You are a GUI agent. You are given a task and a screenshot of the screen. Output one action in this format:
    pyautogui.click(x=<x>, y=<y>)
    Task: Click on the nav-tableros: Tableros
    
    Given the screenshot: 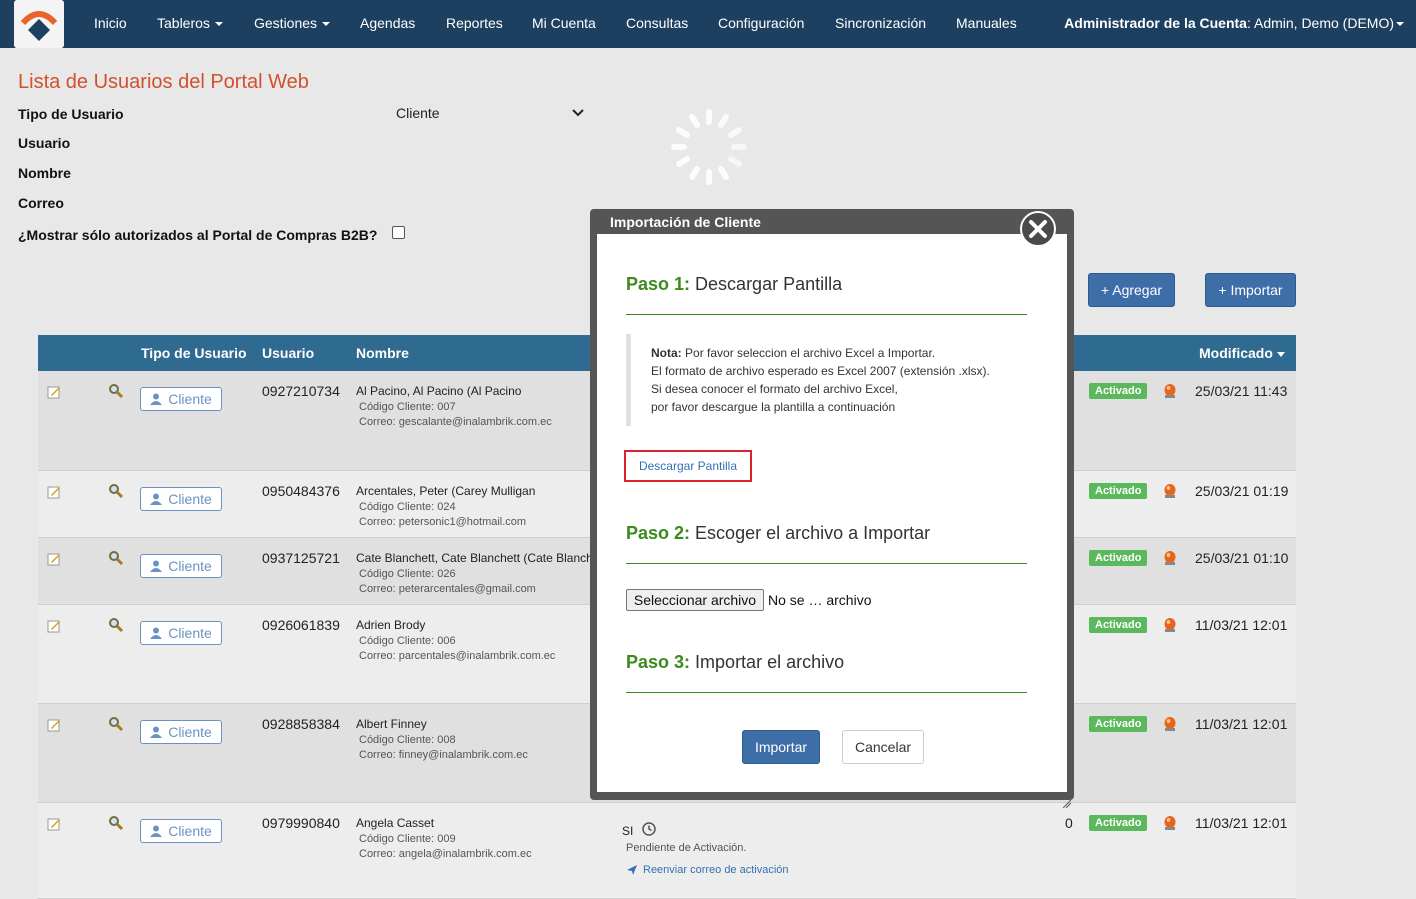 What is the action you would take?
    pyautogui.click(x=190, y=23)
    